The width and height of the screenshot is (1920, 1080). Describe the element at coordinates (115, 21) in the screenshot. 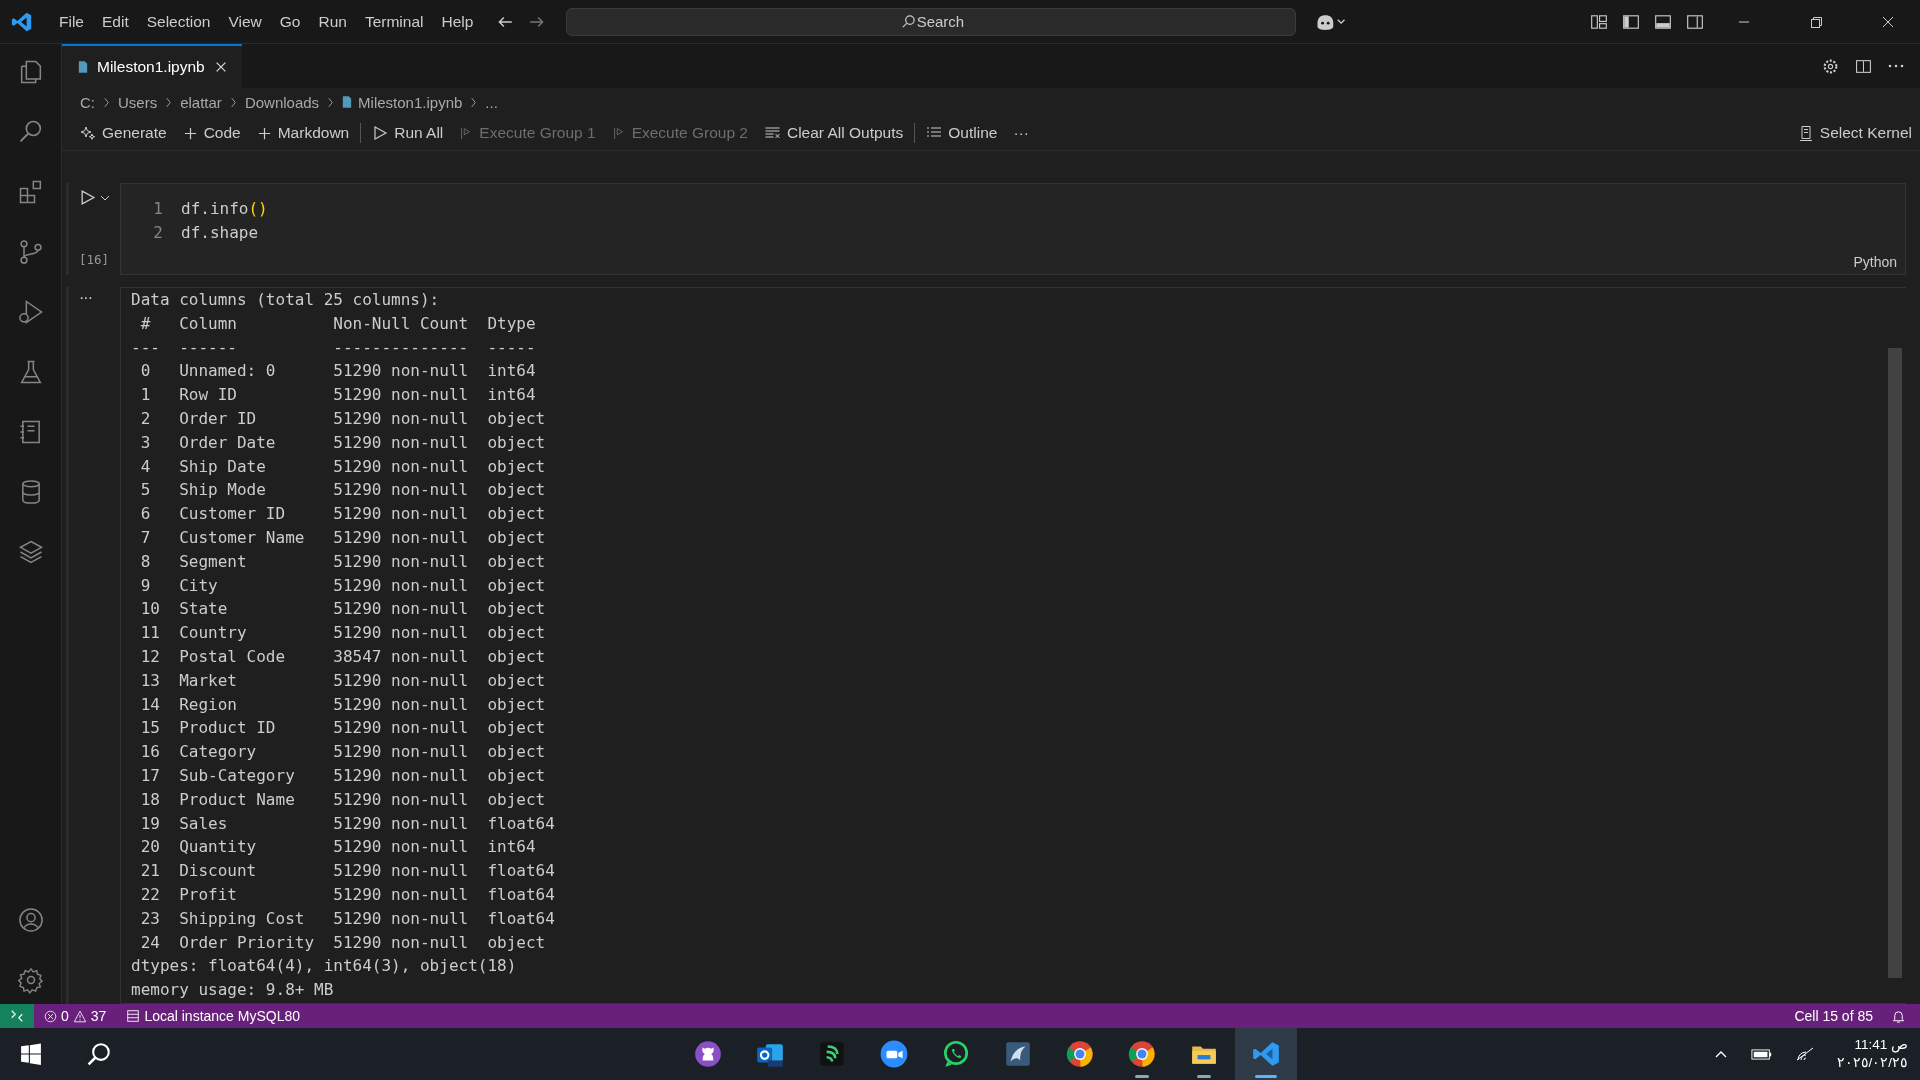

I see `menu-item: Edit` at that location.